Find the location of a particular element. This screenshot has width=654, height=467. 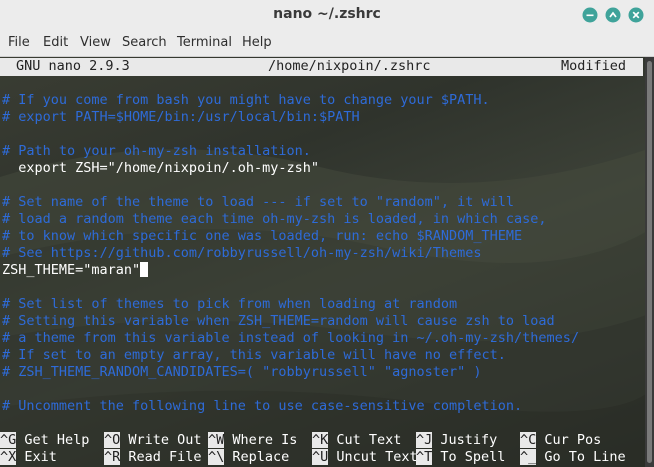

nano-modified-status: Modified is located at coordinates (594, 66).